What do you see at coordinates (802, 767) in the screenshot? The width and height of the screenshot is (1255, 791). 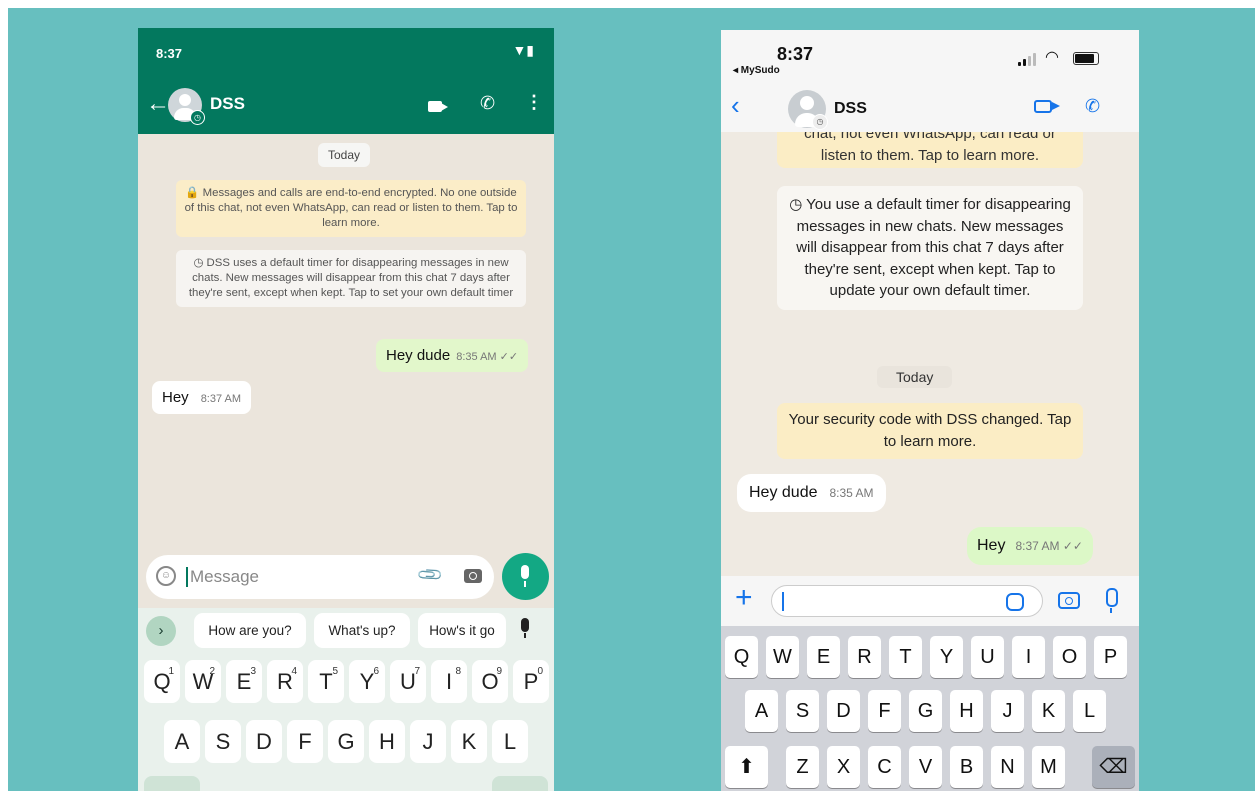 I see `key-z: Z` at bounding box center [802, 767].